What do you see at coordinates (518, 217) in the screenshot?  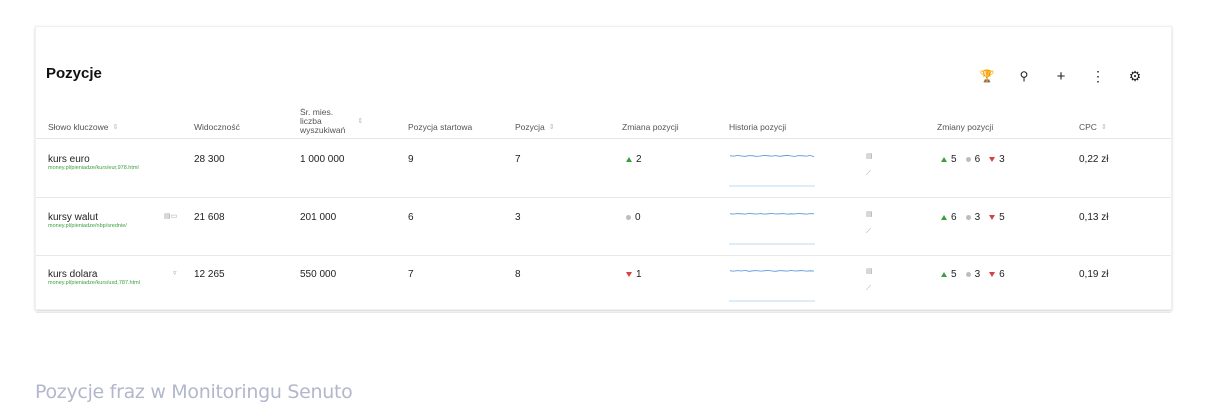 I see `position-value: 3` at bounding box center [518, 217].